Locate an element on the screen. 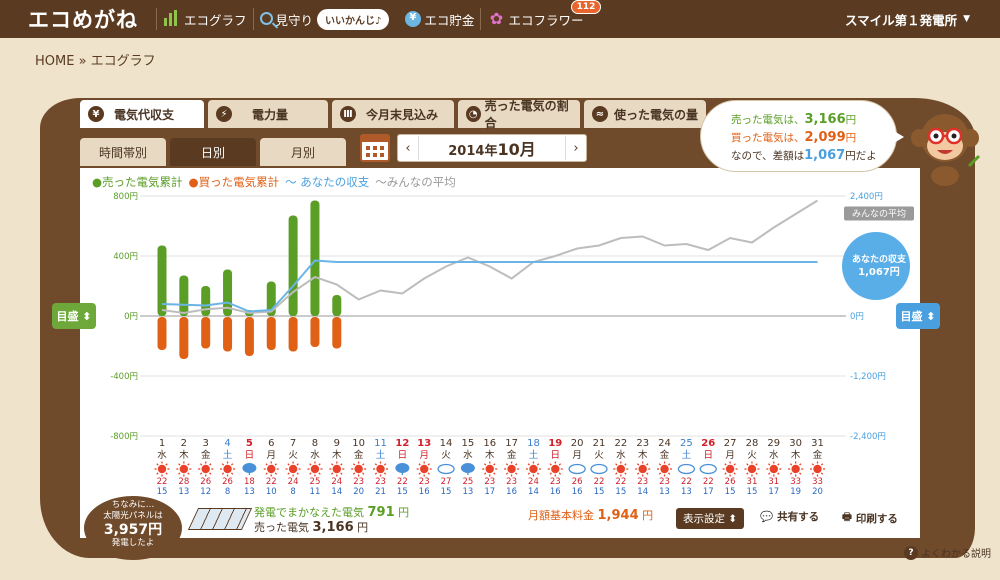 This screenshot has width=1000, height=580. legend-net: 〜 あなたの収支 is located at coordinates (327, 182).